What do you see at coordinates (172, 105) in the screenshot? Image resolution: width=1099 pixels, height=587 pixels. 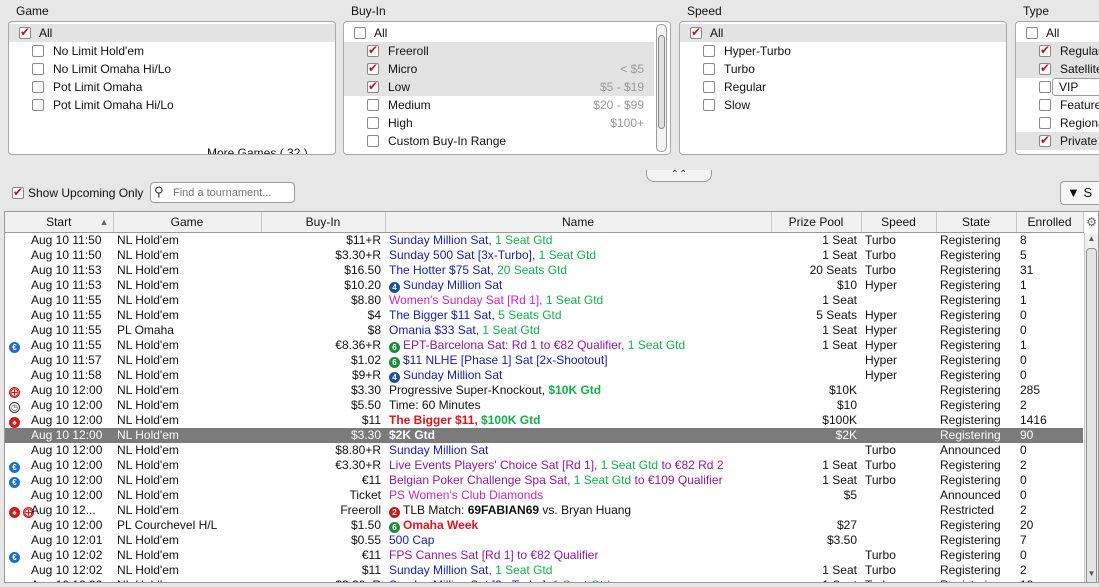 I see `game-filter-item: Pot Limit Omaha Hi/Lo` at bounding box center [172, 105].